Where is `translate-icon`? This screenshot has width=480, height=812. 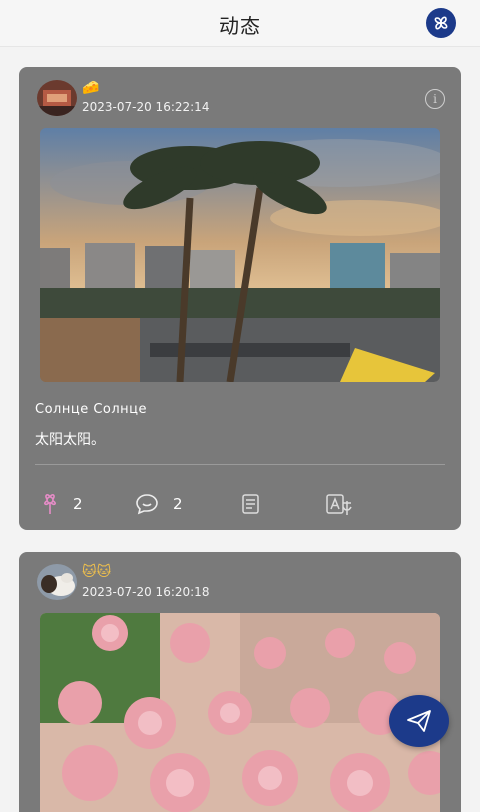
translate-icon is located at coordinates (339, 504).